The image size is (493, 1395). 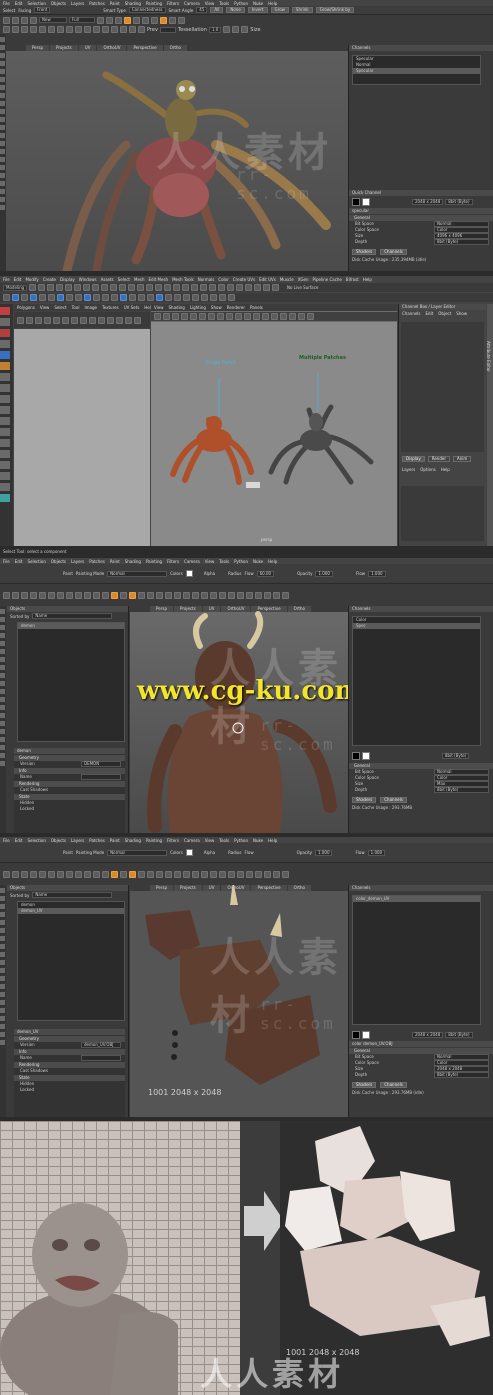 I want to click on menu-item: Display, so click(x=67, y=279).